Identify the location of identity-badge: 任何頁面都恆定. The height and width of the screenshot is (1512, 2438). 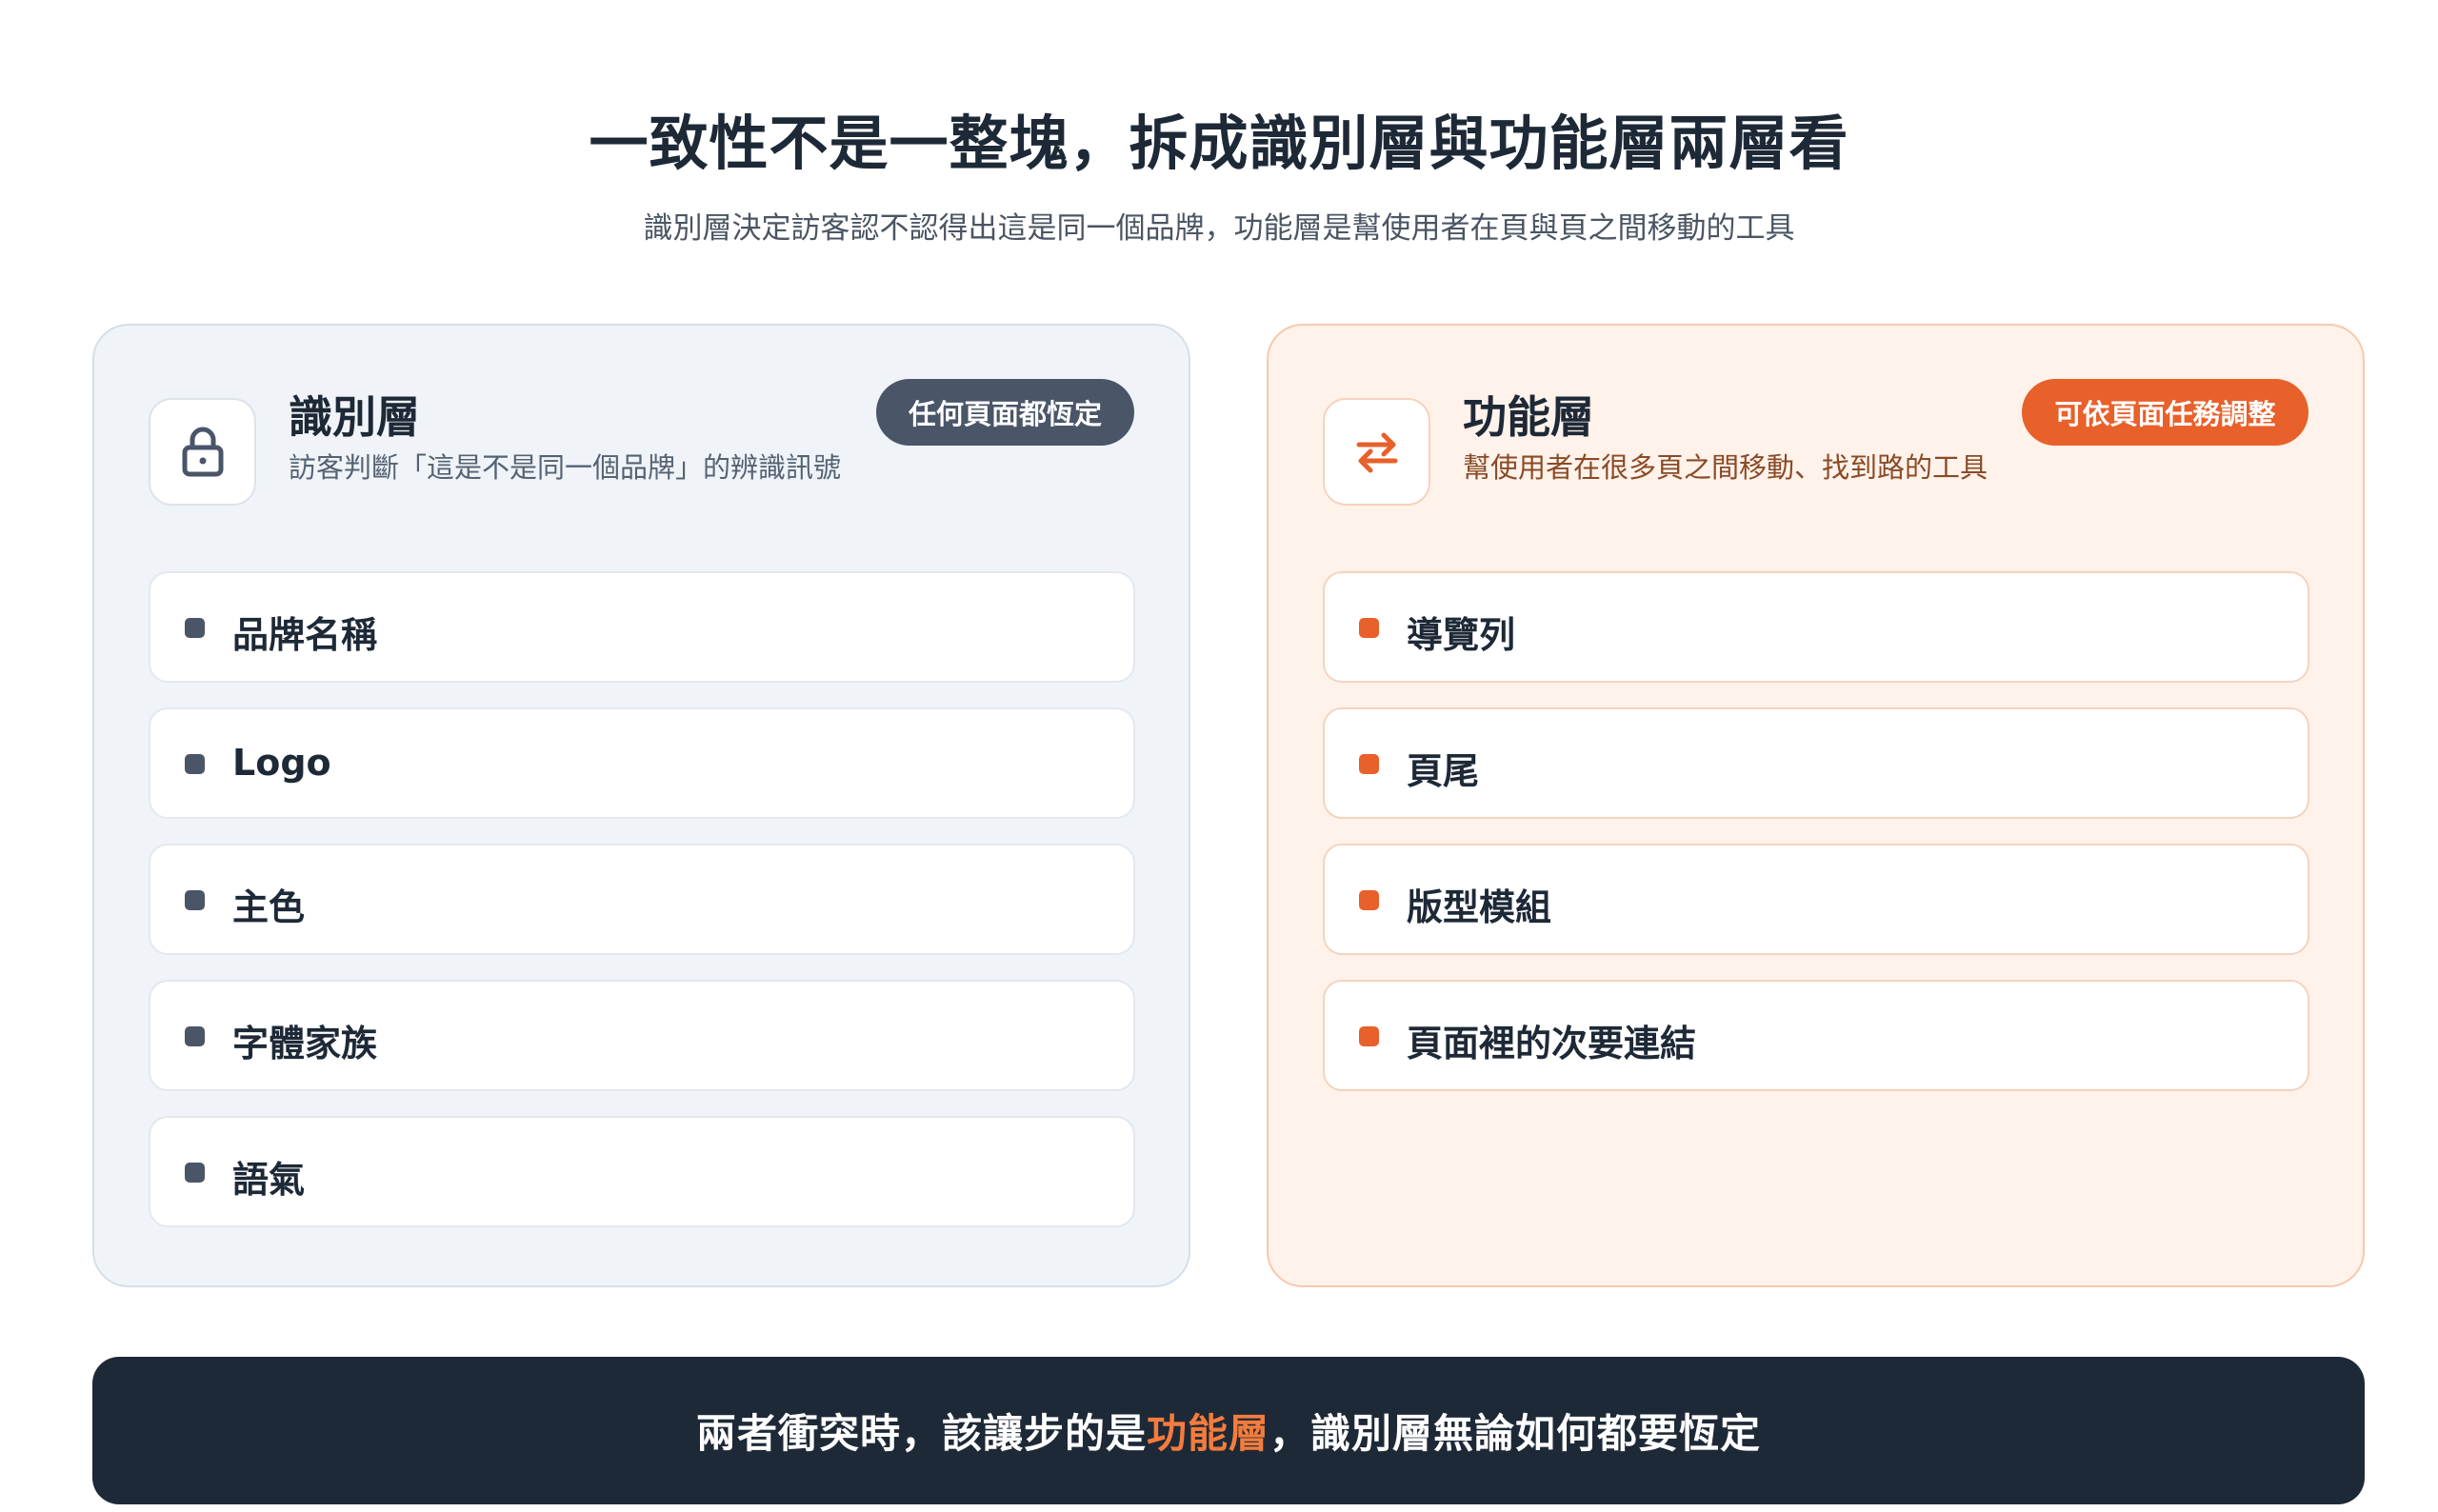
(1005, 412).